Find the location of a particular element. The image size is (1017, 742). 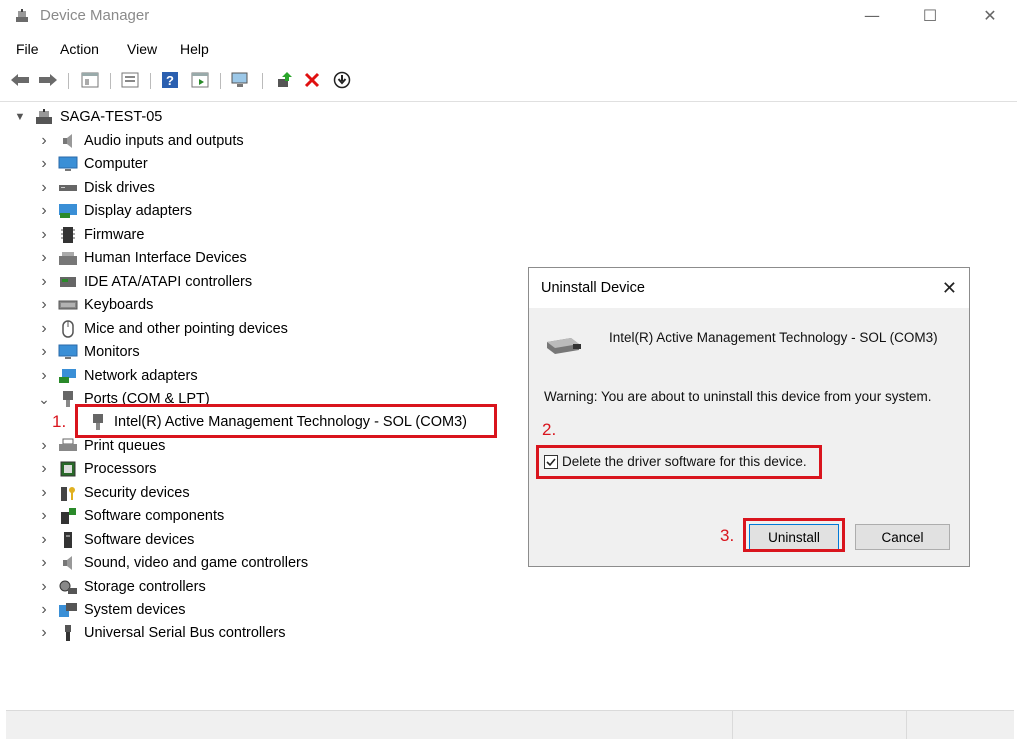

tree-category-item: › Software components is located at coordinates (131, 516).